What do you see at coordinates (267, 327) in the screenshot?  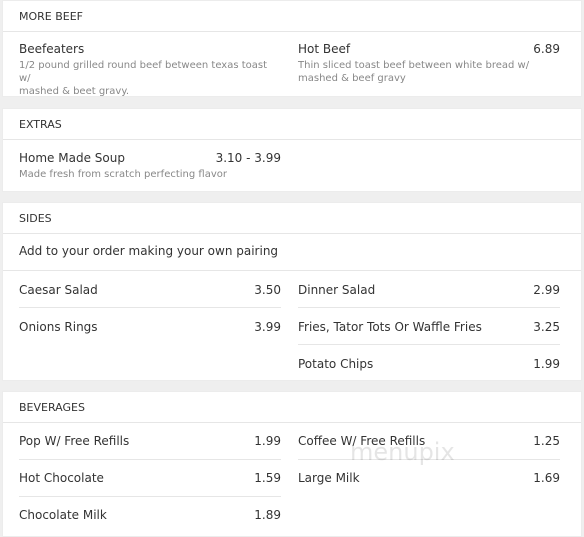 I see `item-price: 3.99` at bounding box center [267, 327].